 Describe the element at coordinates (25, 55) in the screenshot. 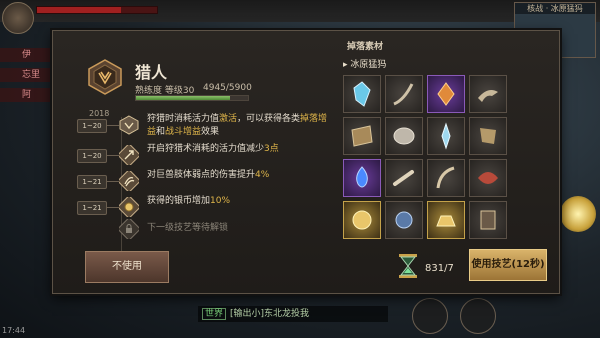

I see `side-list-item: 伊` at that location.